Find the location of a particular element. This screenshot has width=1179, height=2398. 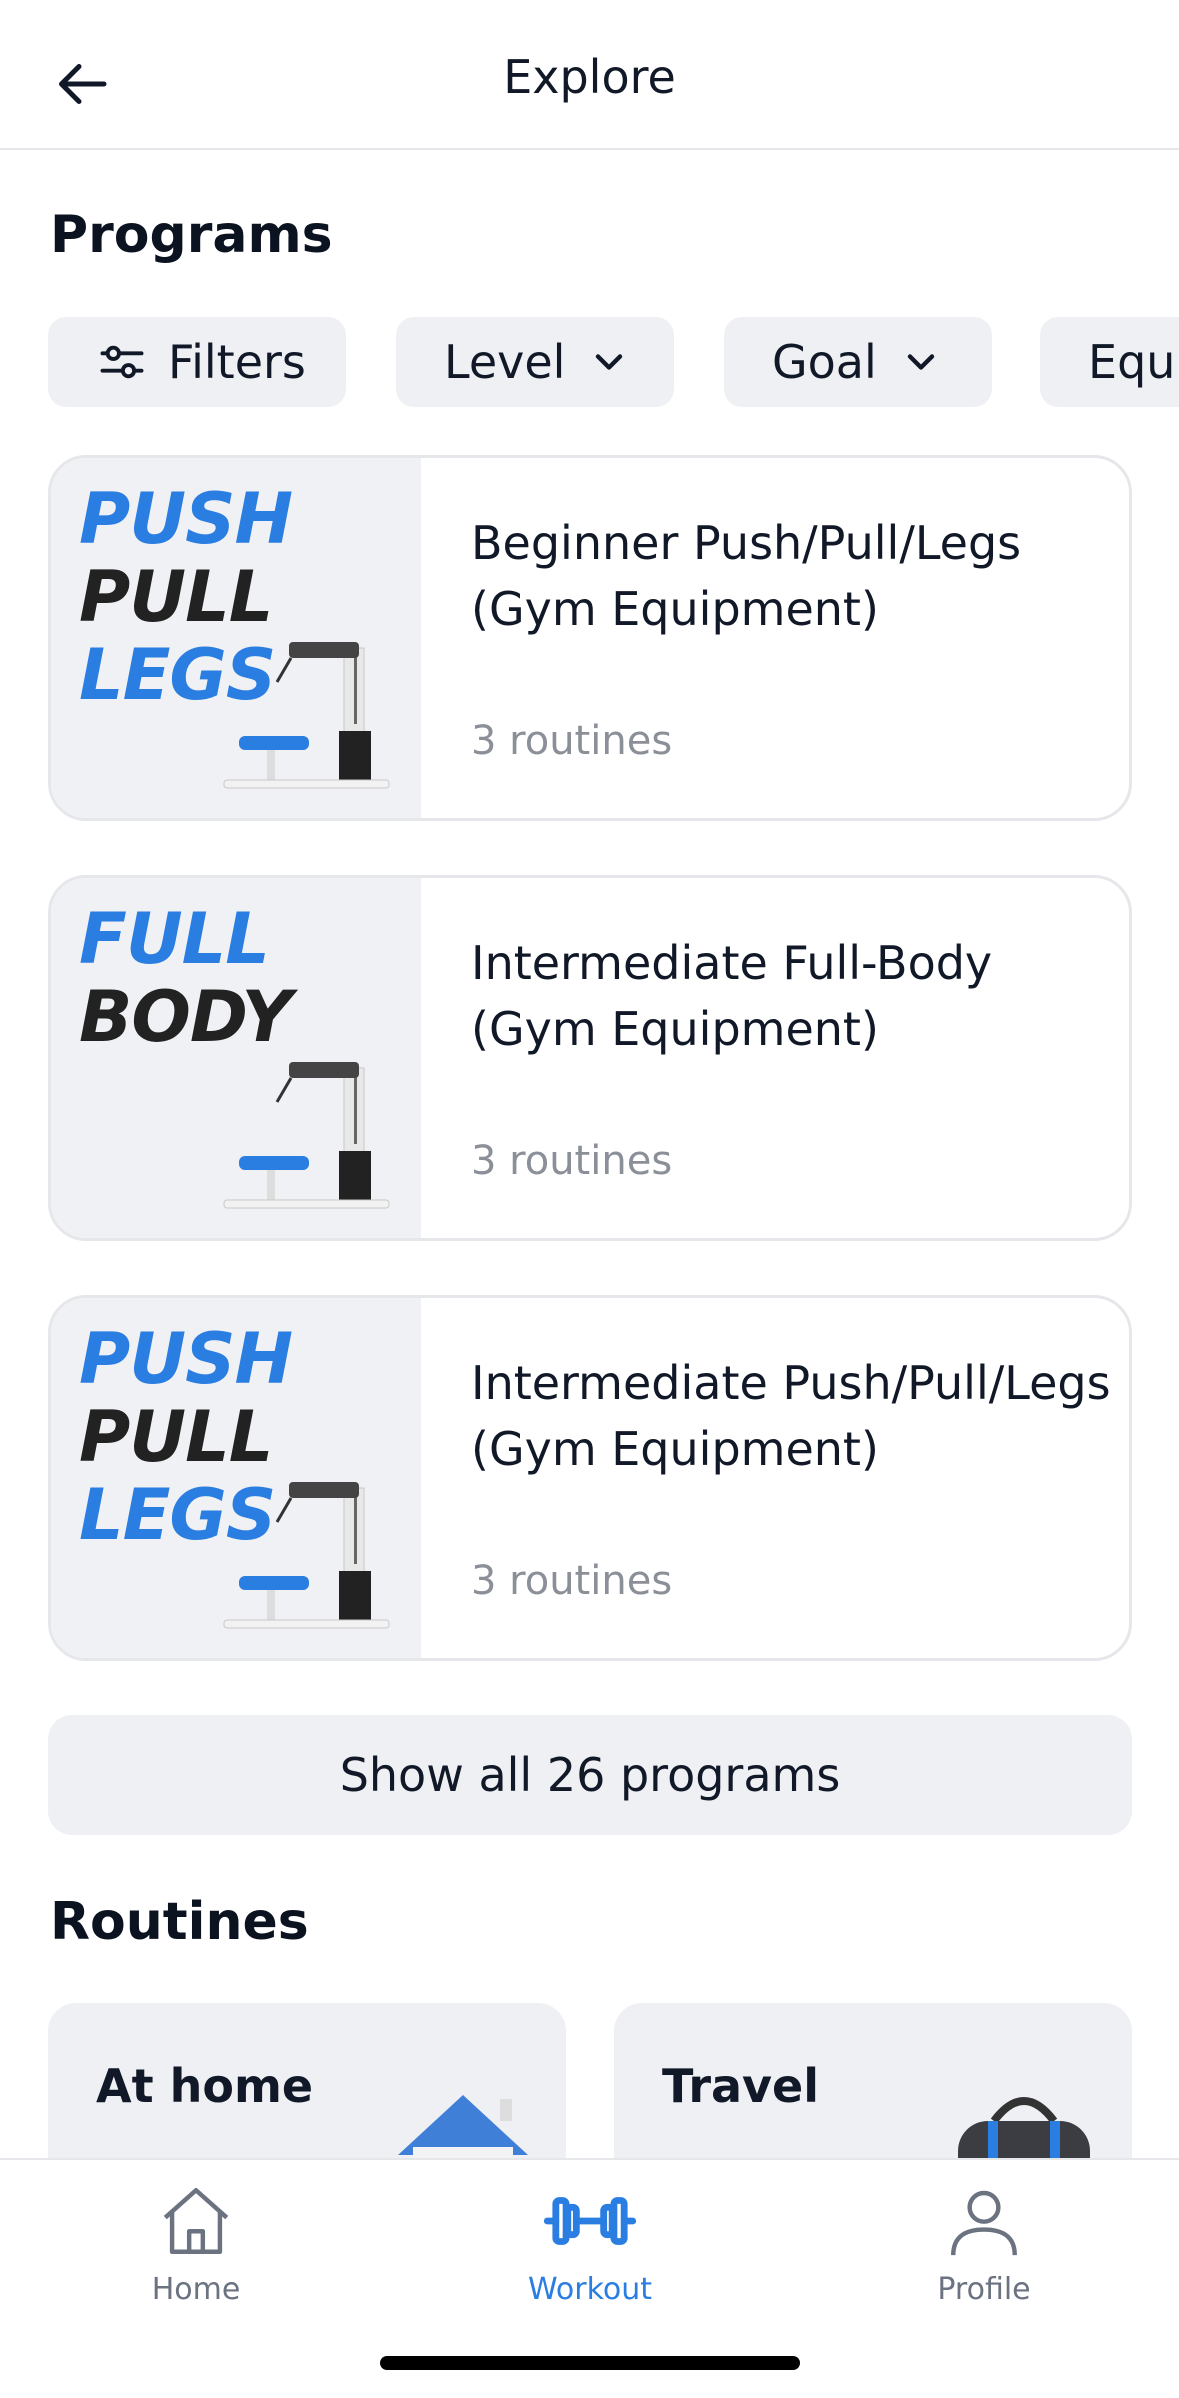

page-title: Explore is located at coordinates (589, 77).